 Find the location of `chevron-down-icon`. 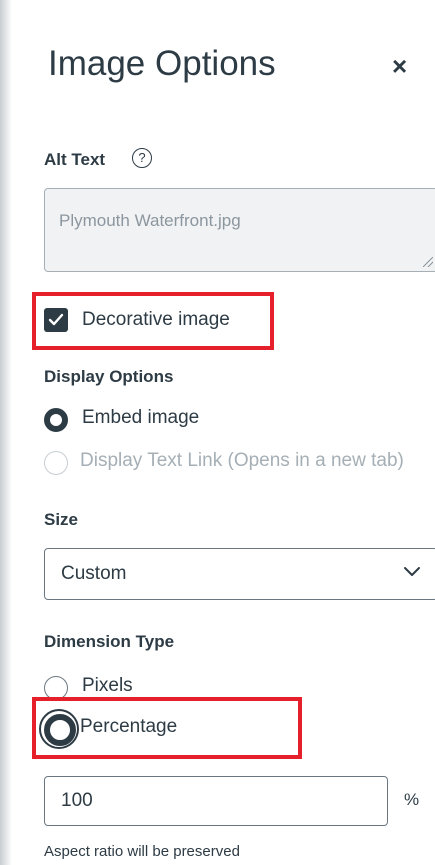

chevron-down-icon is located at coordinates (412, 571).